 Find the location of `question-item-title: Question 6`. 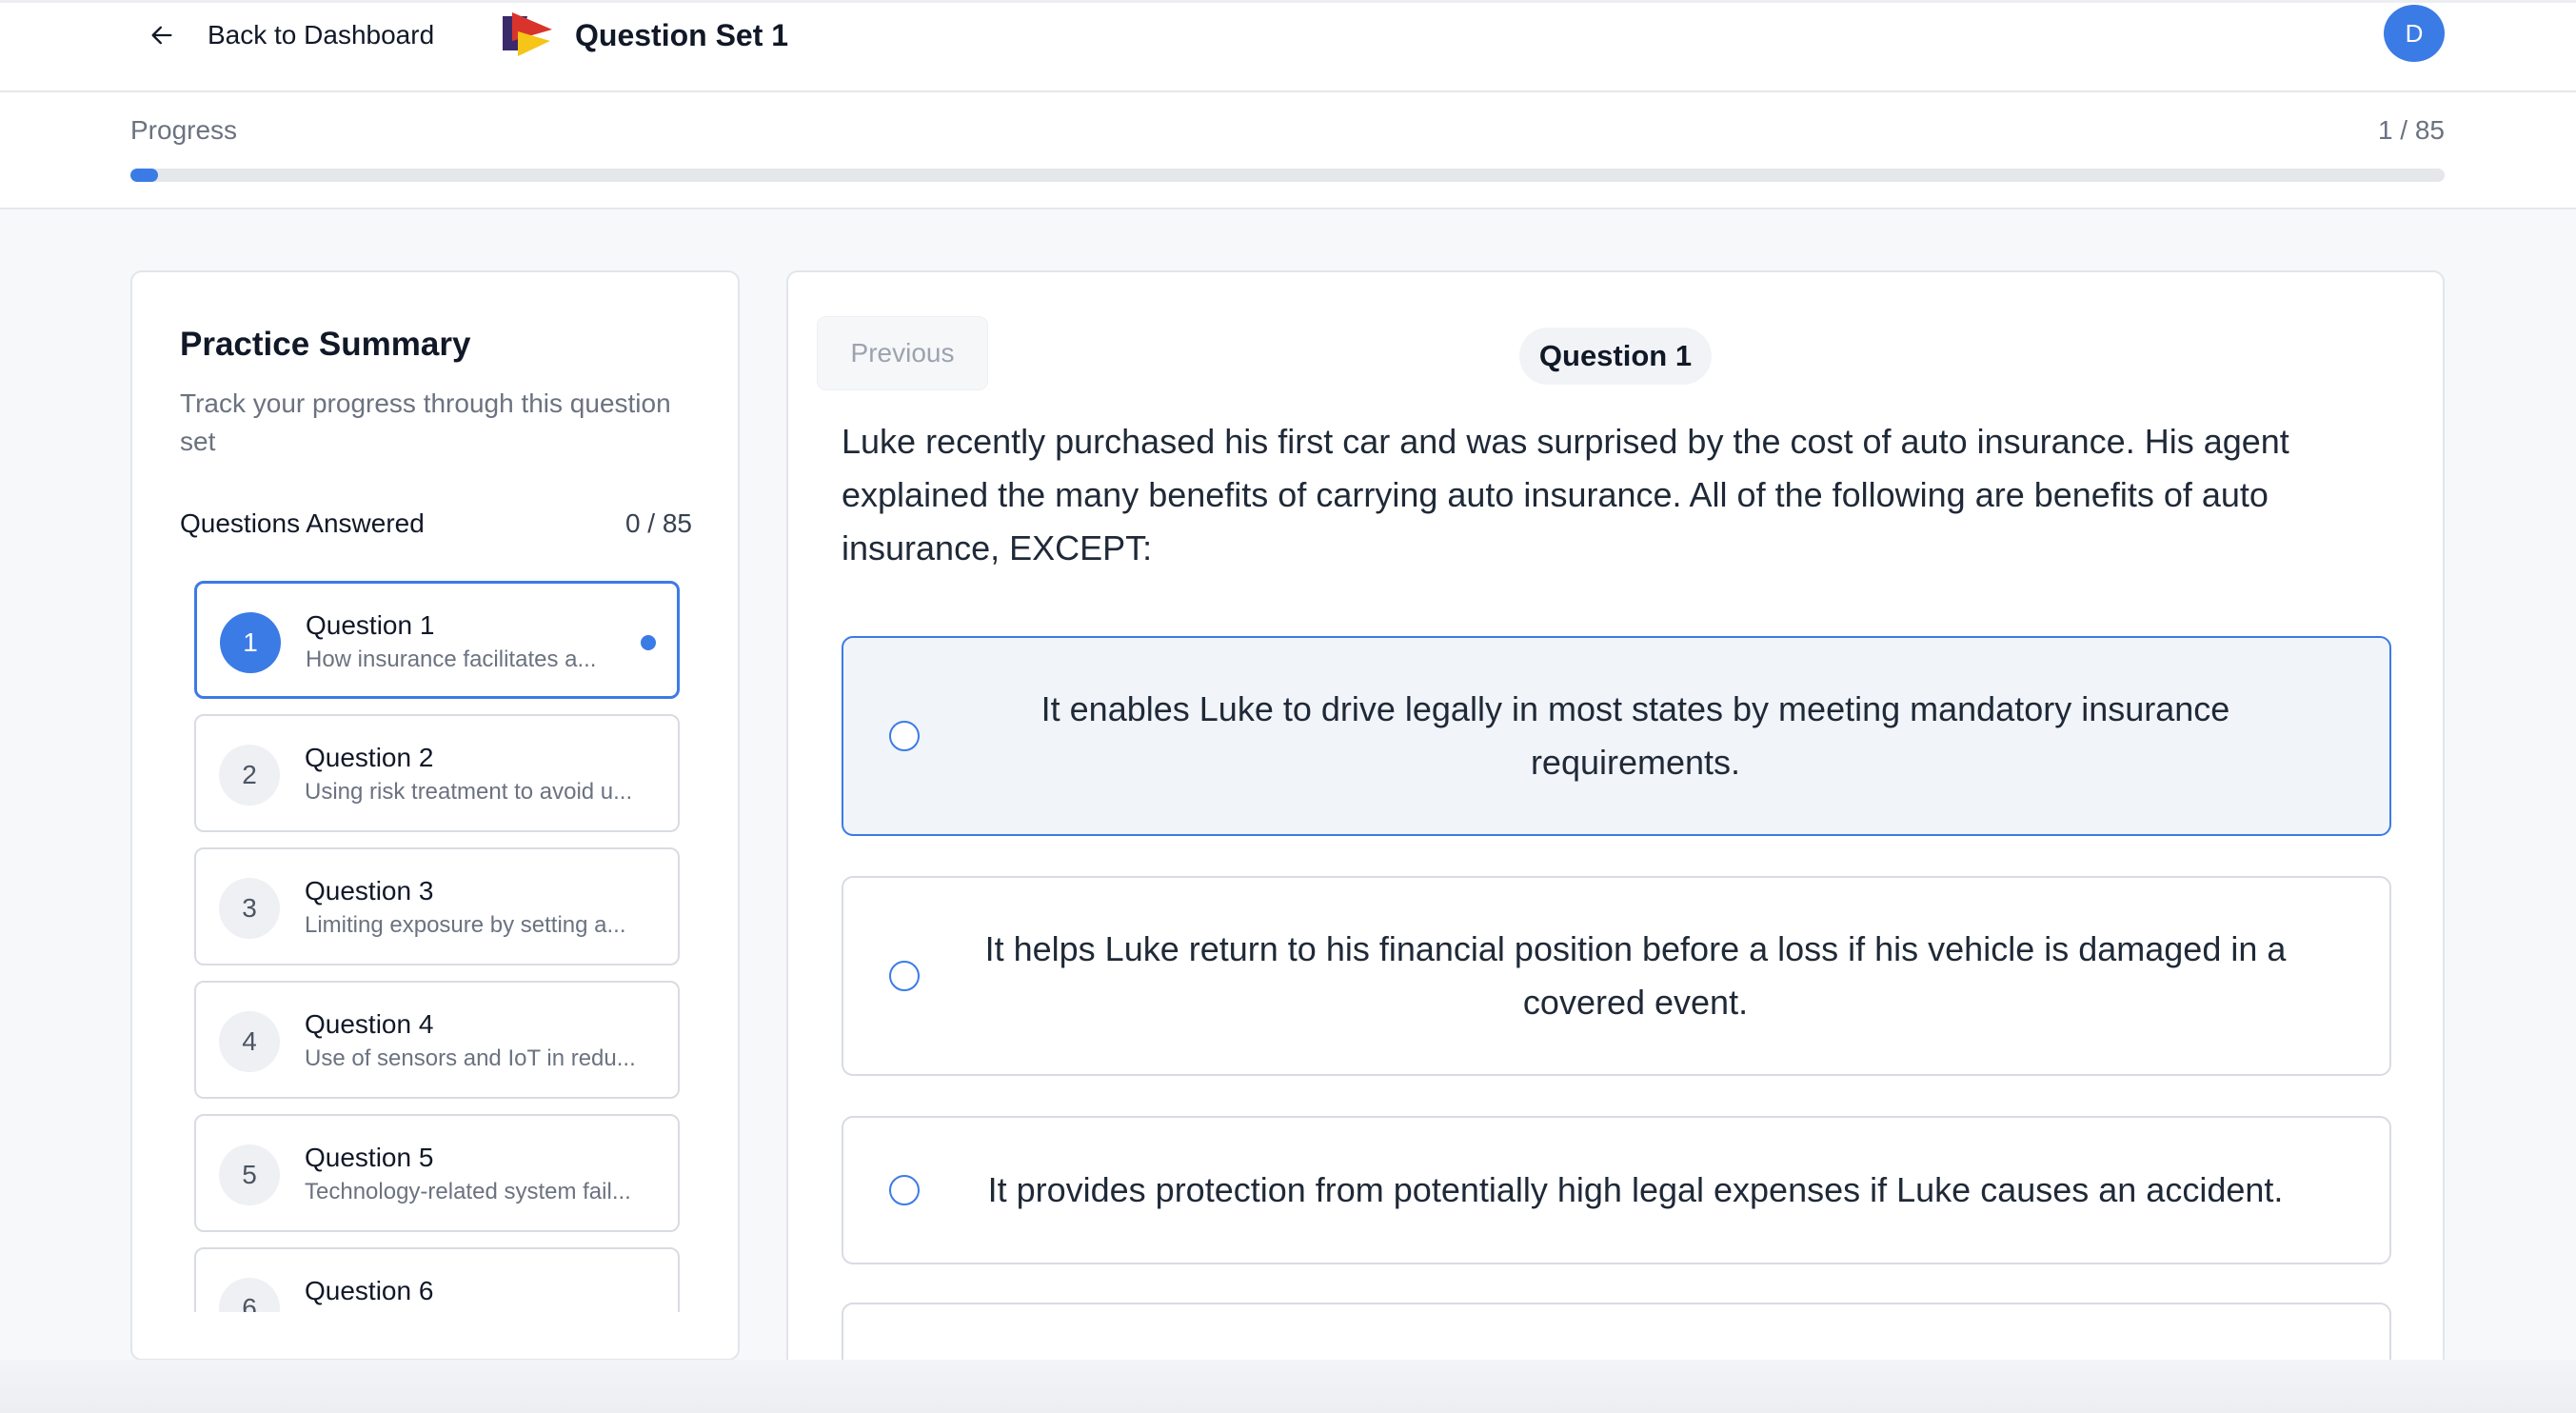

question-item-title: Question 6 is located at coordinates (369, 1290).